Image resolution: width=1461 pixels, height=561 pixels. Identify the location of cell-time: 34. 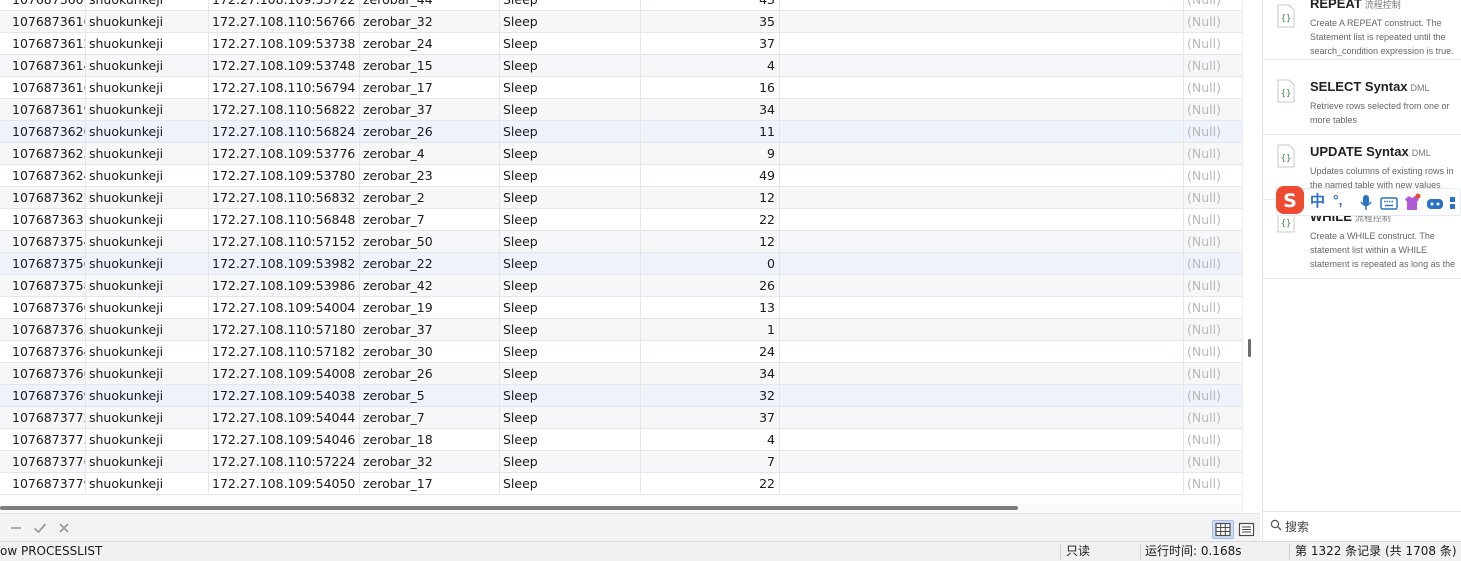
(710, 110).